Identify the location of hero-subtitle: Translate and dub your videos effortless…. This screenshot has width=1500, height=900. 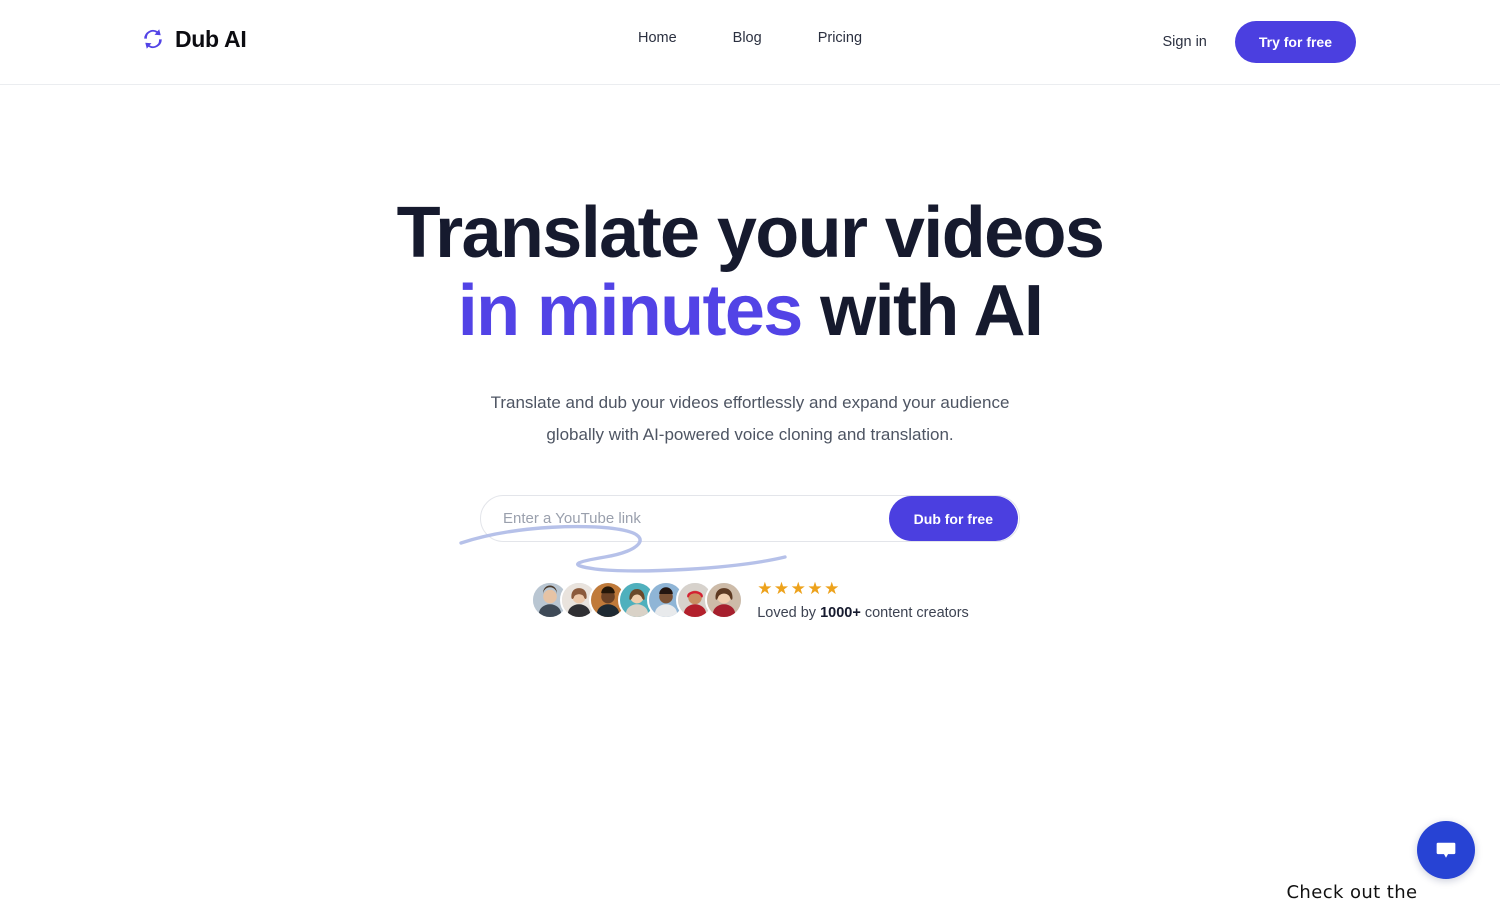
(750, 419).